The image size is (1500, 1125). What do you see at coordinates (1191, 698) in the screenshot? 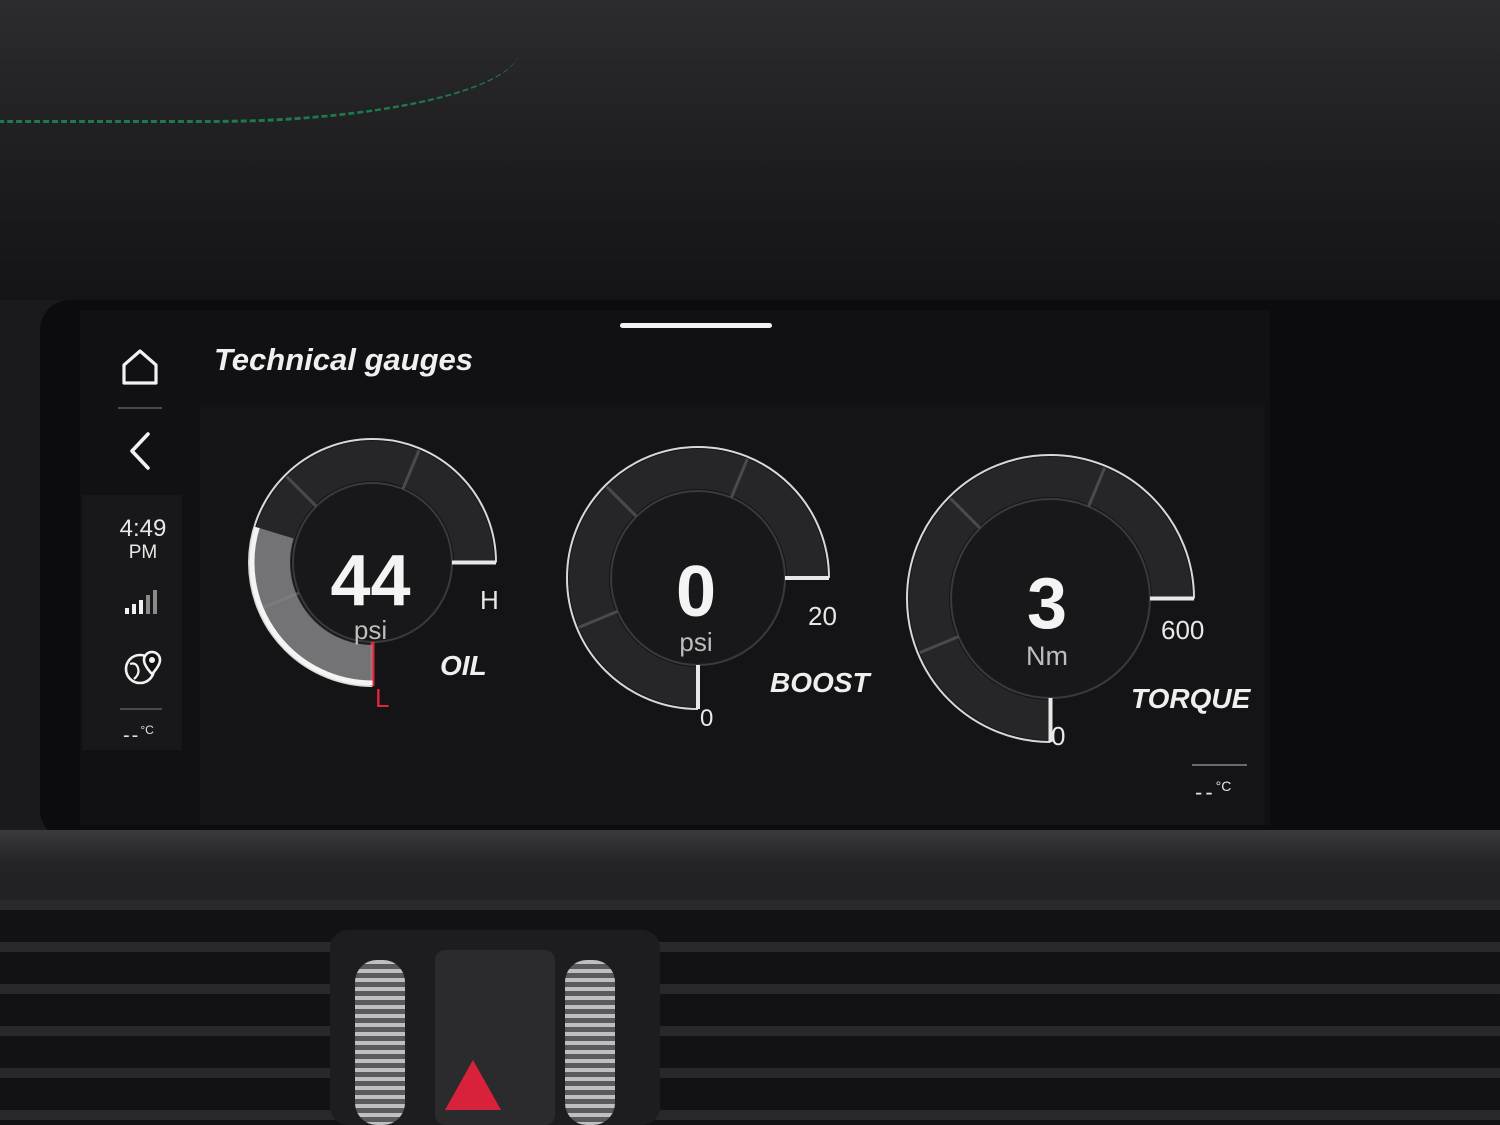
I see `torque-gauge-name: TORQUE` at bounding box center [1191, 698].